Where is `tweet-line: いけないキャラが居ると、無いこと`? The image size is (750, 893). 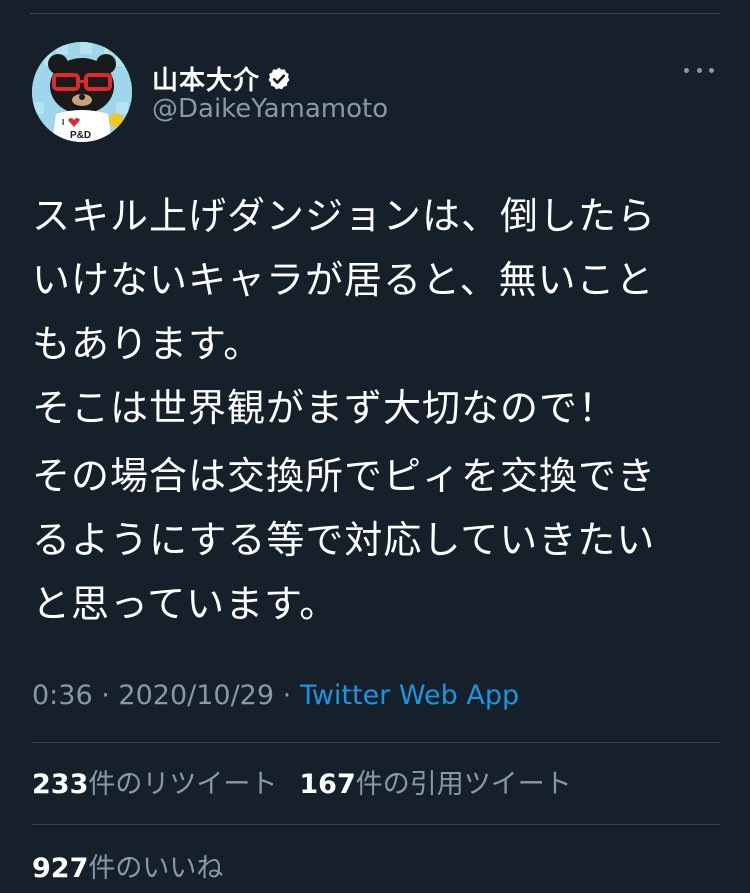 tweet-line: いけないキャラが居ると、無いこと is located at coordinates (343, 280).